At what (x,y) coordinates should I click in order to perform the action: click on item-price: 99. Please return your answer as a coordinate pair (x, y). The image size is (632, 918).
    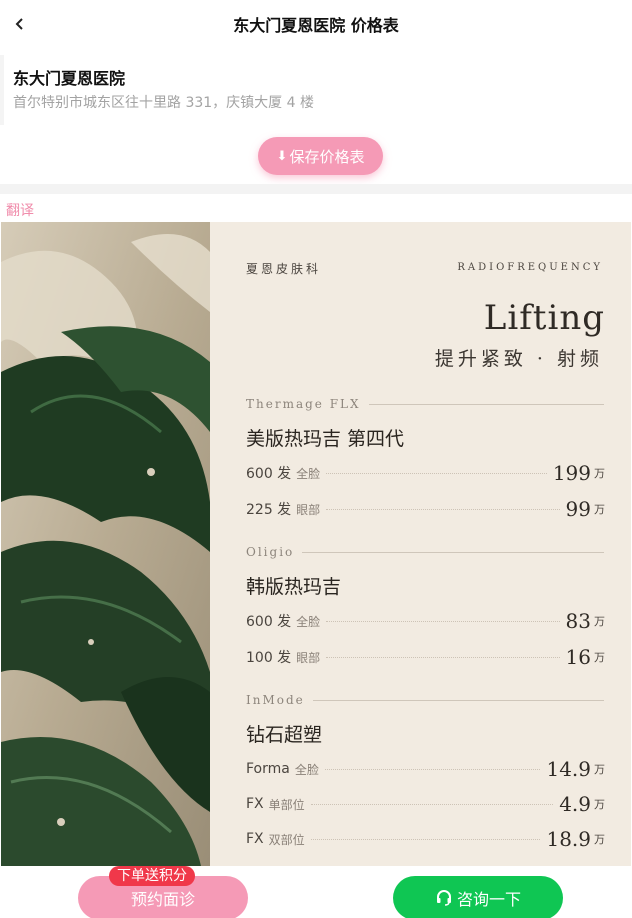
    Looking at the image, I should click on (578, 509).